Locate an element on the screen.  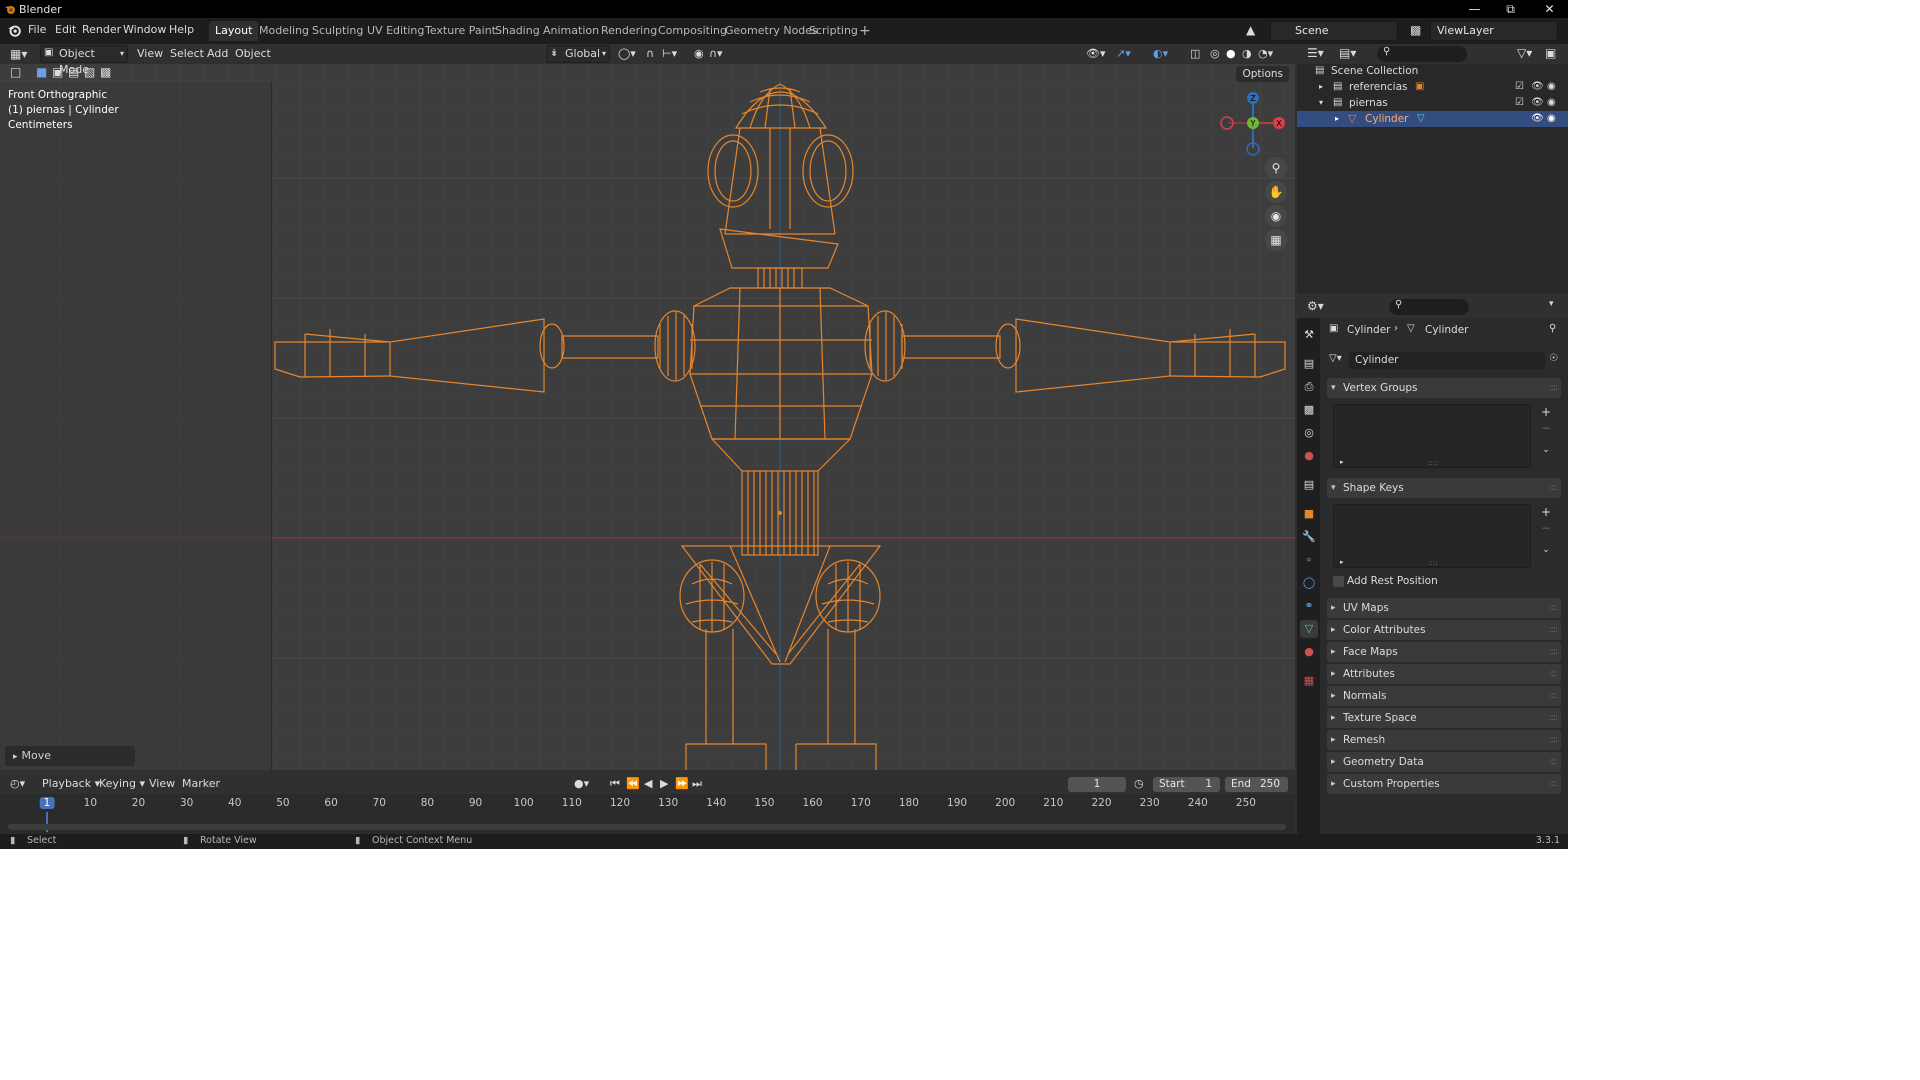
current-frame-tick: 1 is located at coordinates (47, 803).